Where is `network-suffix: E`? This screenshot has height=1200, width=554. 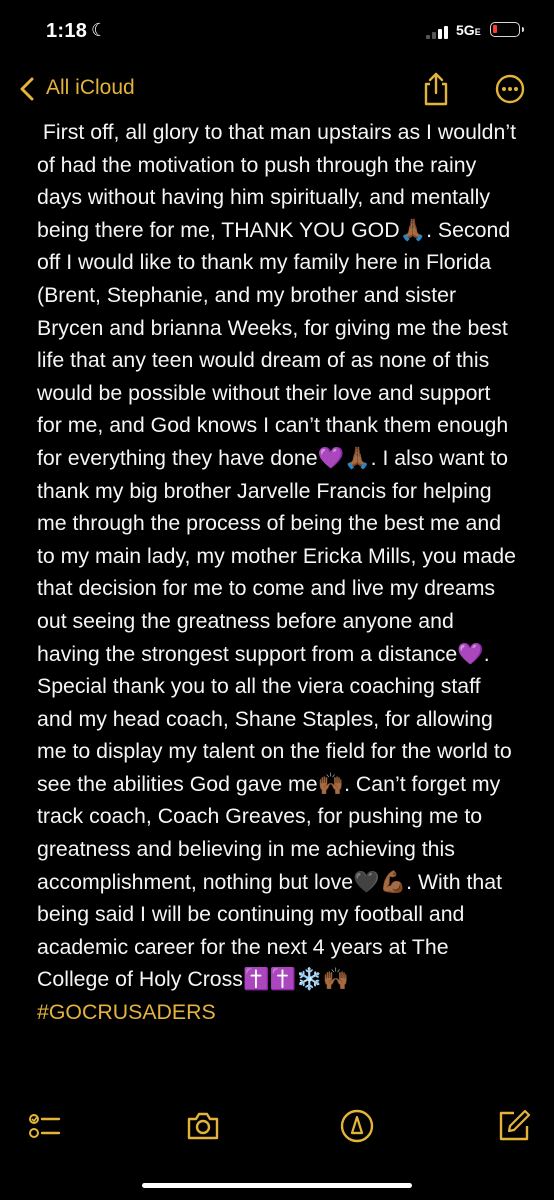 network-suffix: E is located at coordinates (477, 32).